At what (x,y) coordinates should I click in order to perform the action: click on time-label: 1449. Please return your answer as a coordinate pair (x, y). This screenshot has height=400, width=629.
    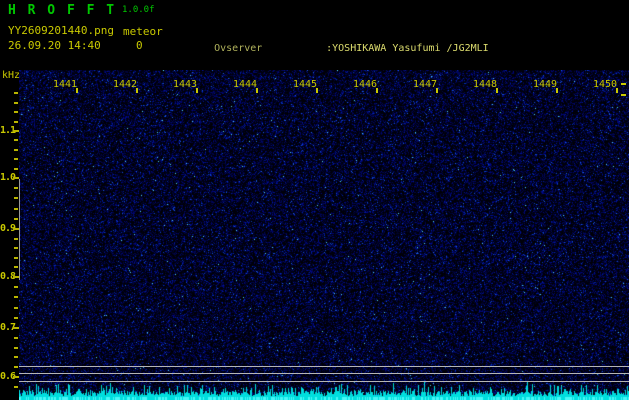
    Looking at the image, I should click on (545, 86).